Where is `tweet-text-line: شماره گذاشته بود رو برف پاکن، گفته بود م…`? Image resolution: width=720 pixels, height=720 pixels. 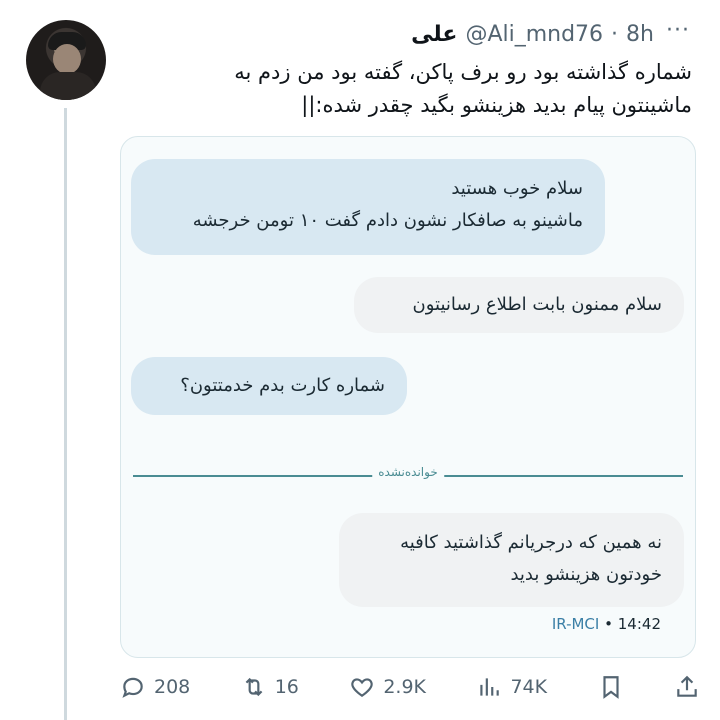 tweet-text-line: شماره گذاشته بود رو برف پاکن، گفته بود م… is located at coordinates (463, 72).